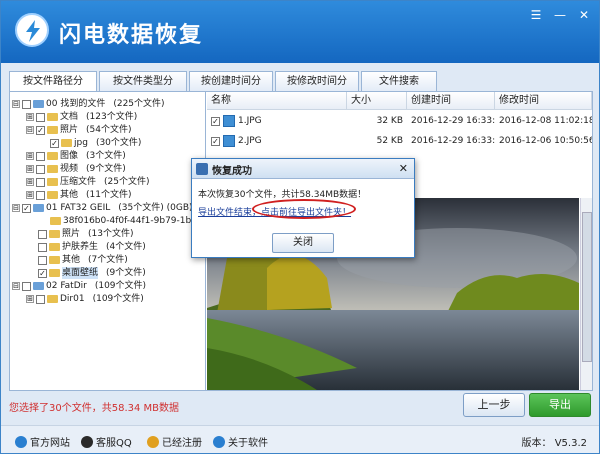 This screenshot has height=454, width=600. Describe the element at coordinates (143, 88) in the screenshot. I see `tab-by-type: 按文件类型分类` at that location.